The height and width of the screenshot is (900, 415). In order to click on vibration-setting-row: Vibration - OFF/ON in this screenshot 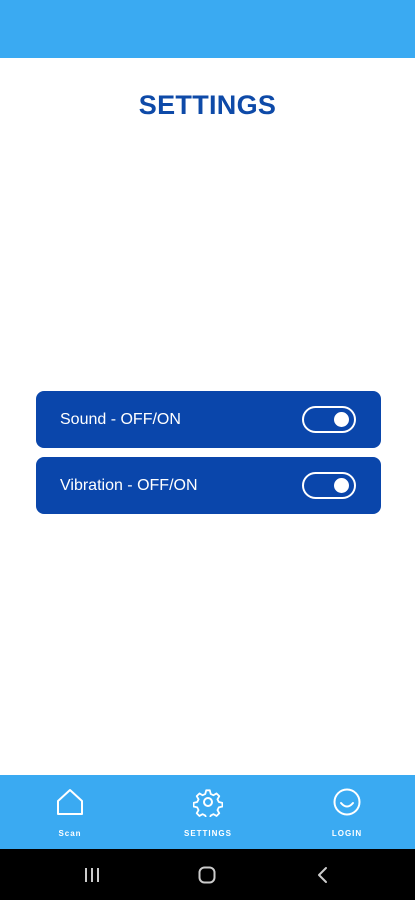, I will do `click(208, 485)`.